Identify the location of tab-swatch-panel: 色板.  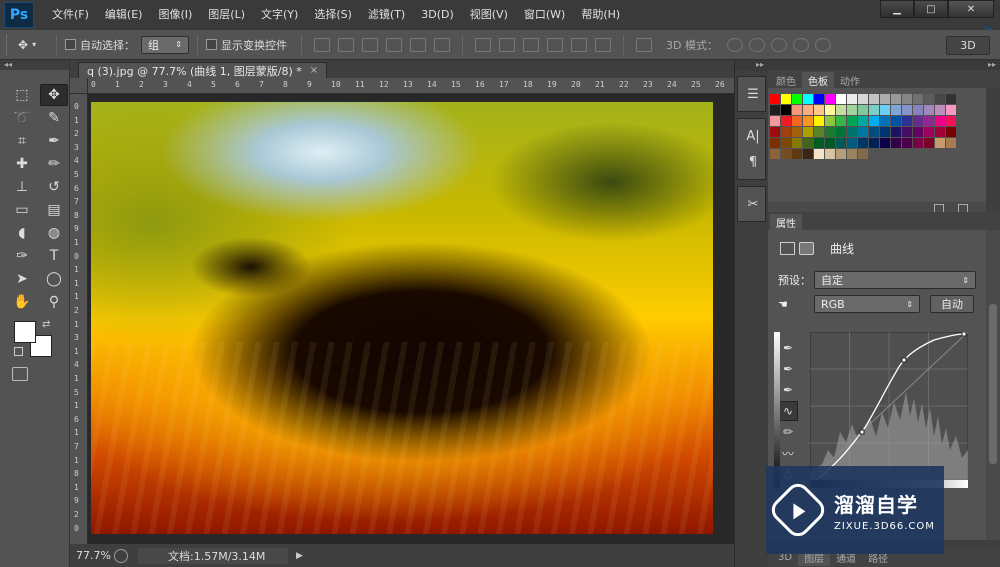
(818, 80).